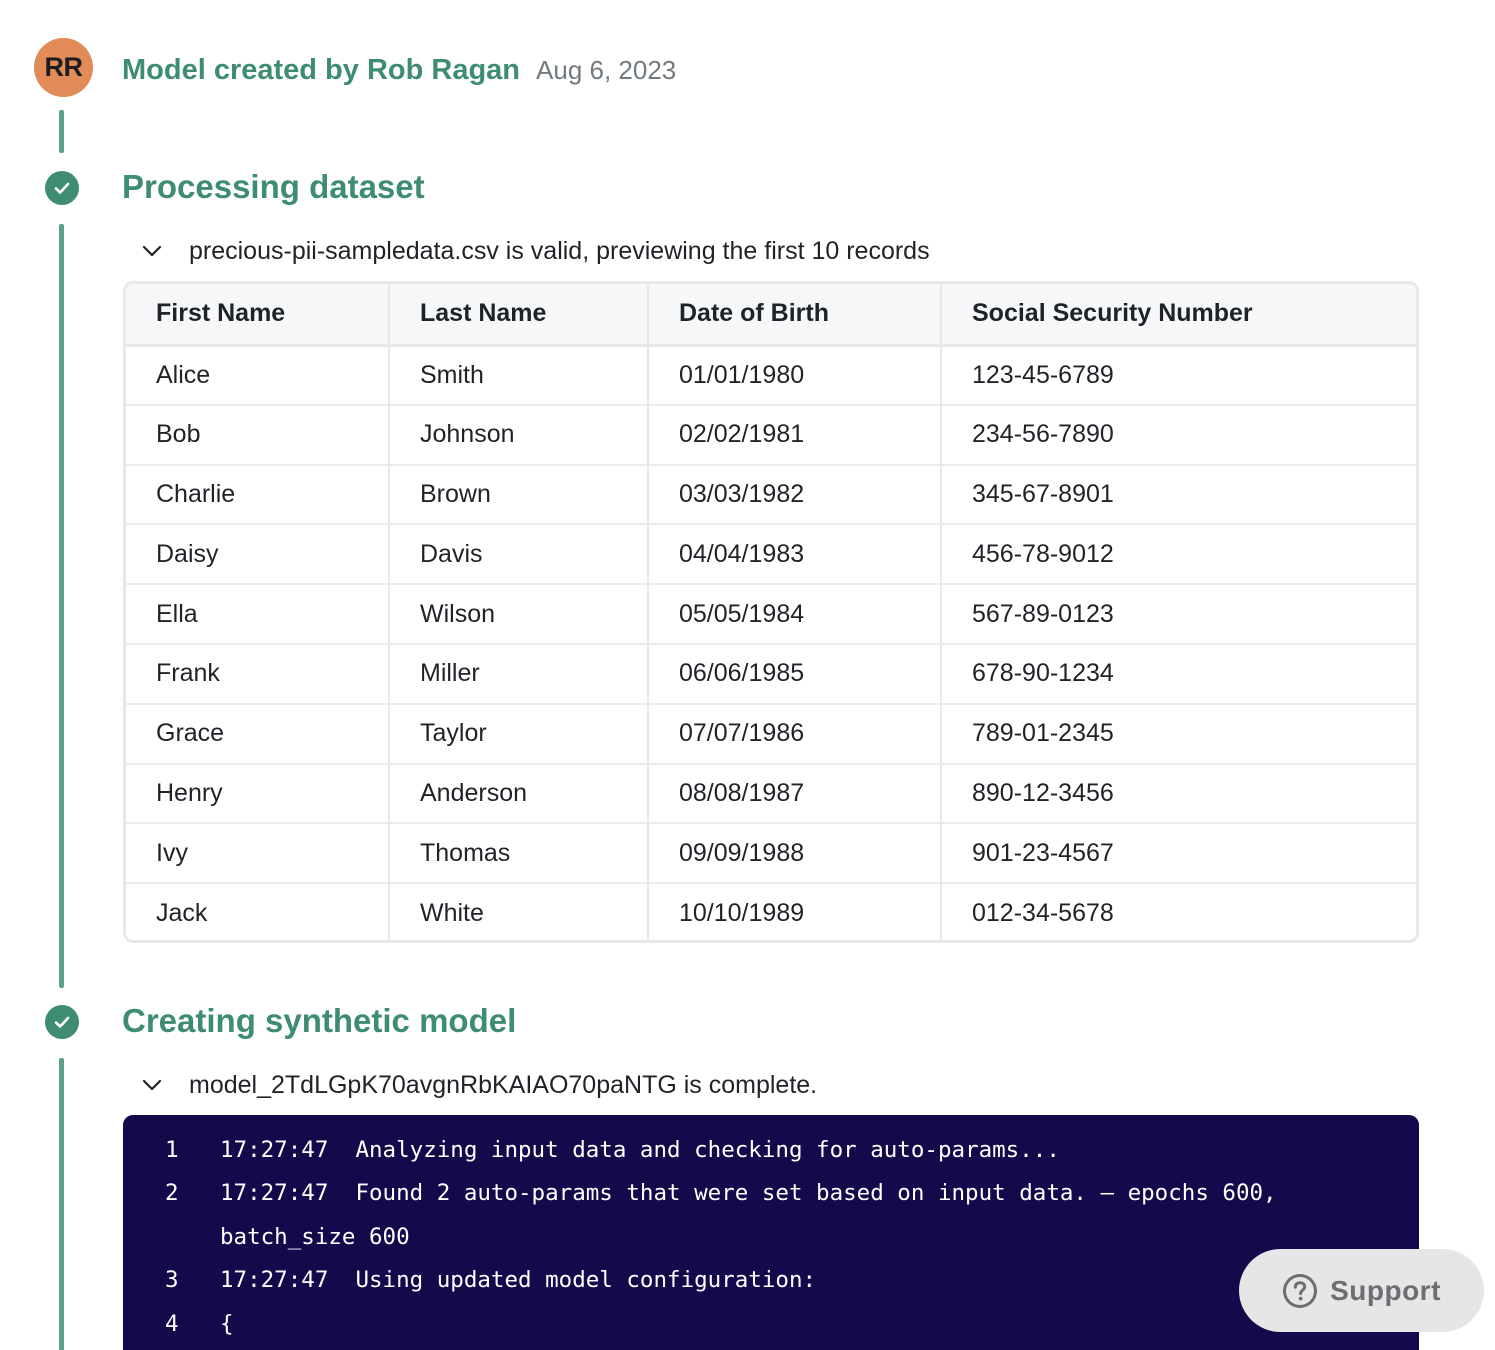  I want to click on table-row: Ella Wilson 05/05/1984 567-89-0123, so click(771, 613).